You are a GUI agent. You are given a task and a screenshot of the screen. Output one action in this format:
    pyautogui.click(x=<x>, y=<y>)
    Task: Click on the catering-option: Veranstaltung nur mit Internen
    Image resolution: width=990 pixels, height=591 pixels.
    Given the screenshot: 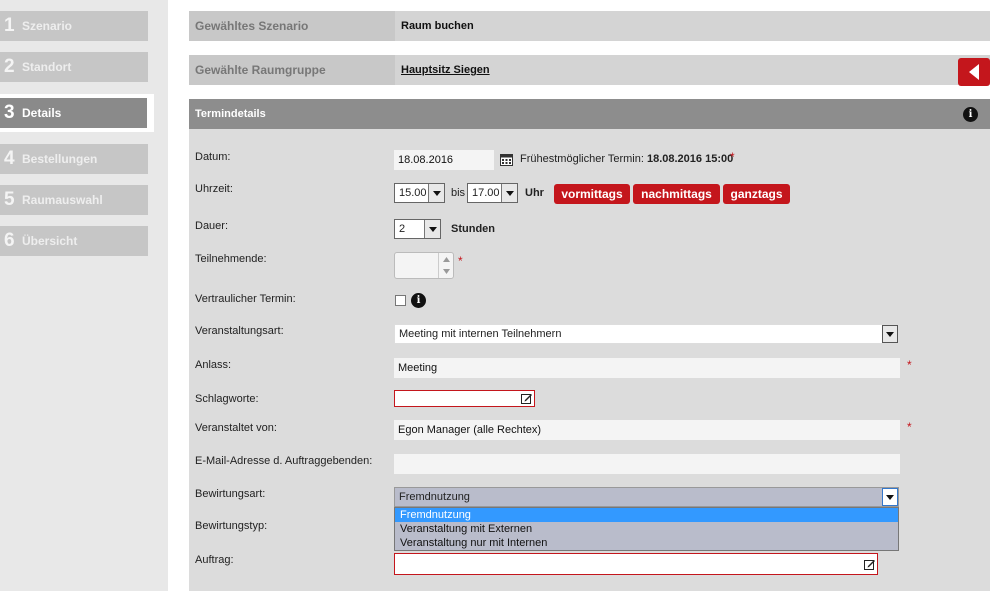 What is the action you would take?
    pyautogui.click(x=646, y=543)
    